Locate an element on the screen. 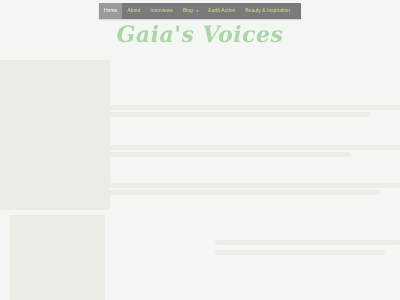 The height and width of the screenshot is (300, 400). chevron-down-icon: ▾ is located at coordinates (197, 10).